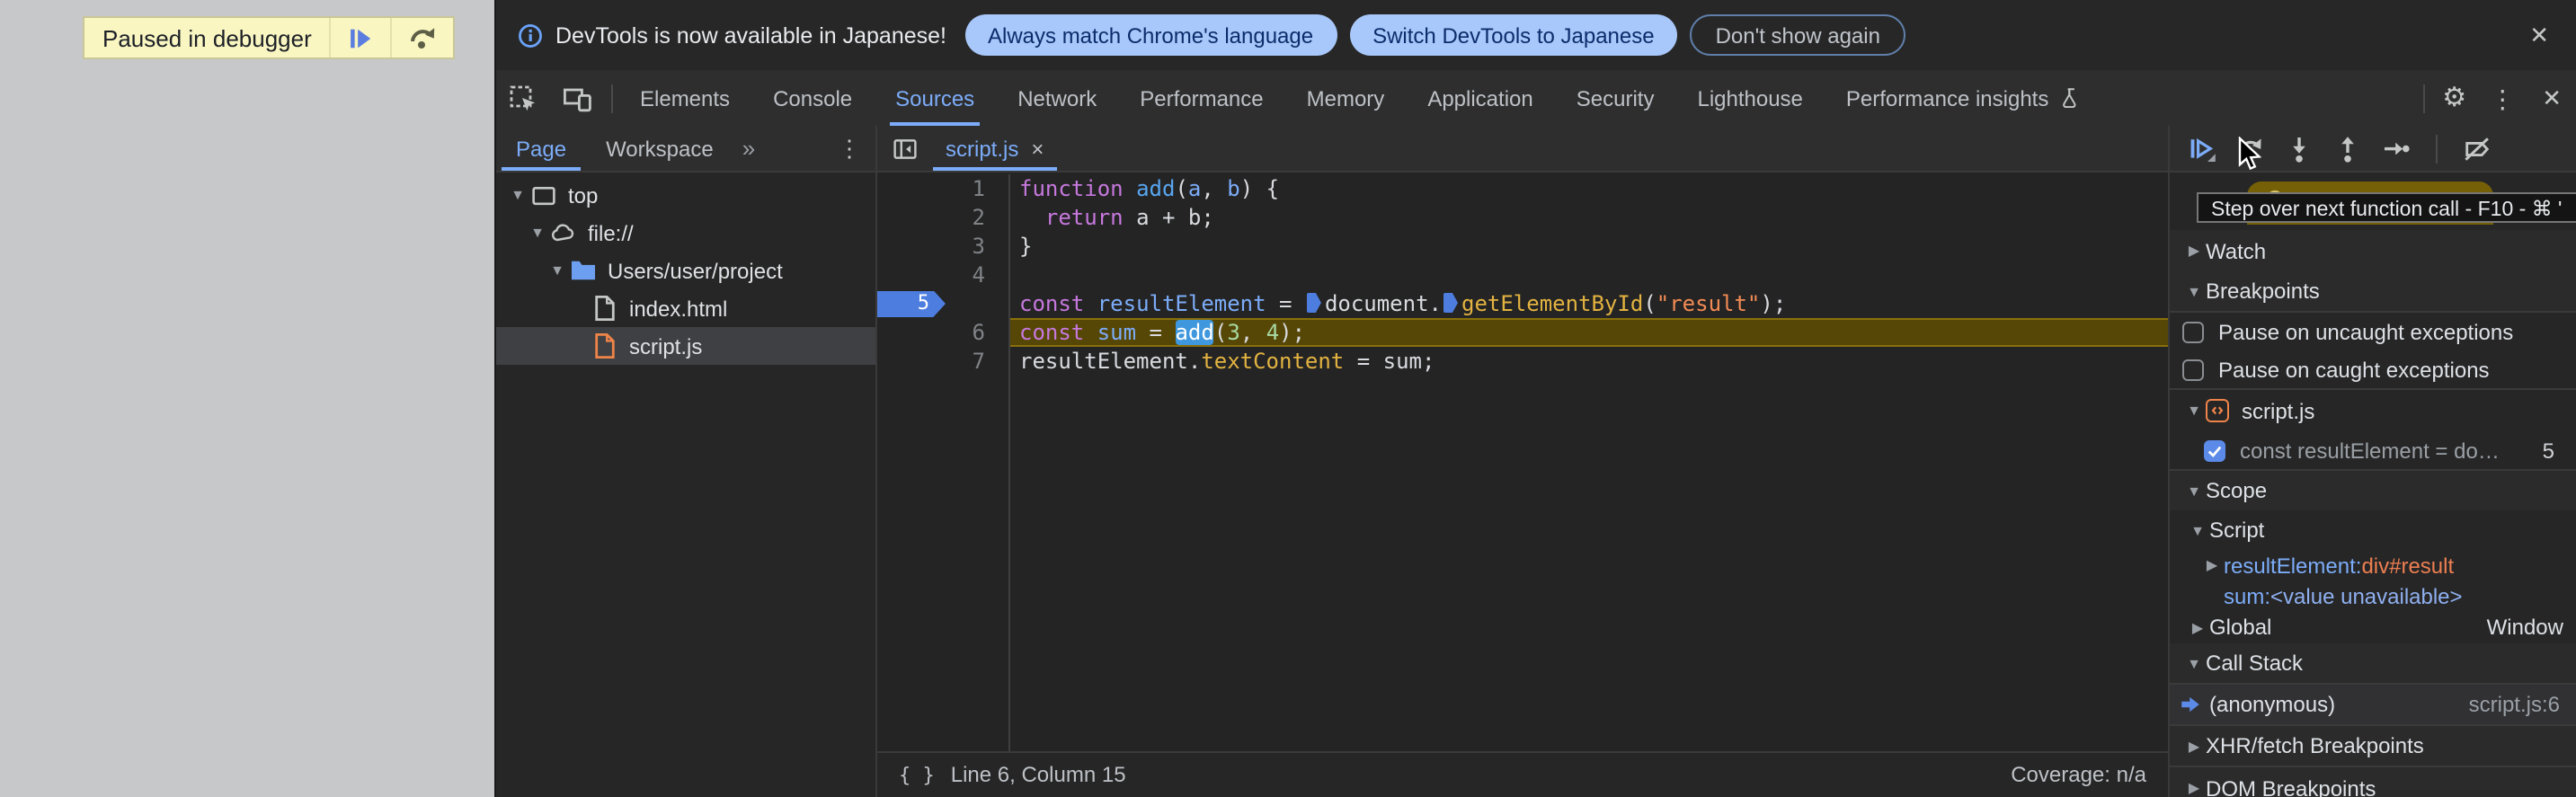 Image resolution: width=2576 pixels, height=797 pixels. What do you see at coordinates (1201, 98) in the screenshot?
I see `tab-performance: Performance` at bounding box center [1201, 98].